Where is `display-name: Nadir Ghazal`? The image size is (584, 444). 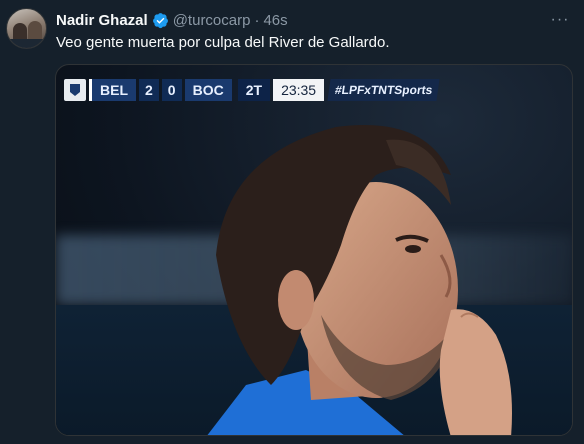
display-name: Nadir Ghazal is located at coordinates (102, 20).